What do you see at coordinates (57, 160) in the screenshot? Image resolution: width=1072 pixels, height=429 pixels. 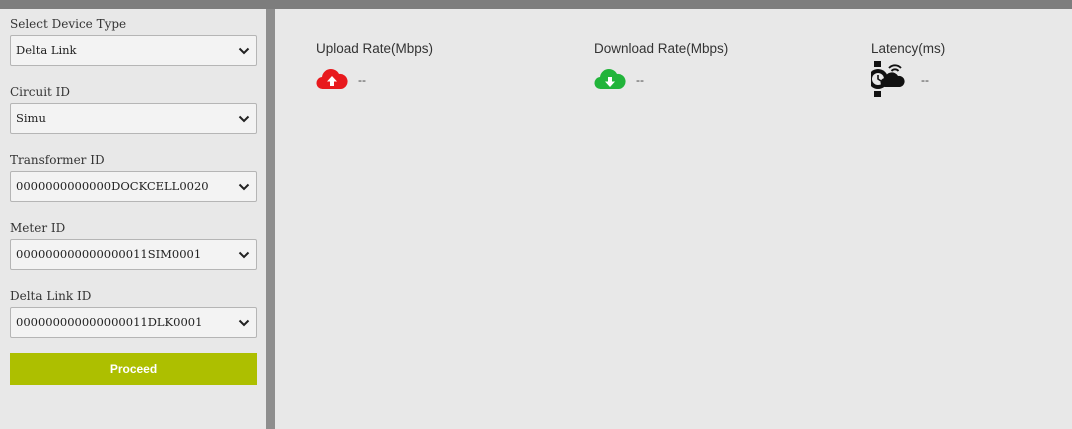 I see `transformer-id-label: Transformer ID` at bounding box center [57, 160].